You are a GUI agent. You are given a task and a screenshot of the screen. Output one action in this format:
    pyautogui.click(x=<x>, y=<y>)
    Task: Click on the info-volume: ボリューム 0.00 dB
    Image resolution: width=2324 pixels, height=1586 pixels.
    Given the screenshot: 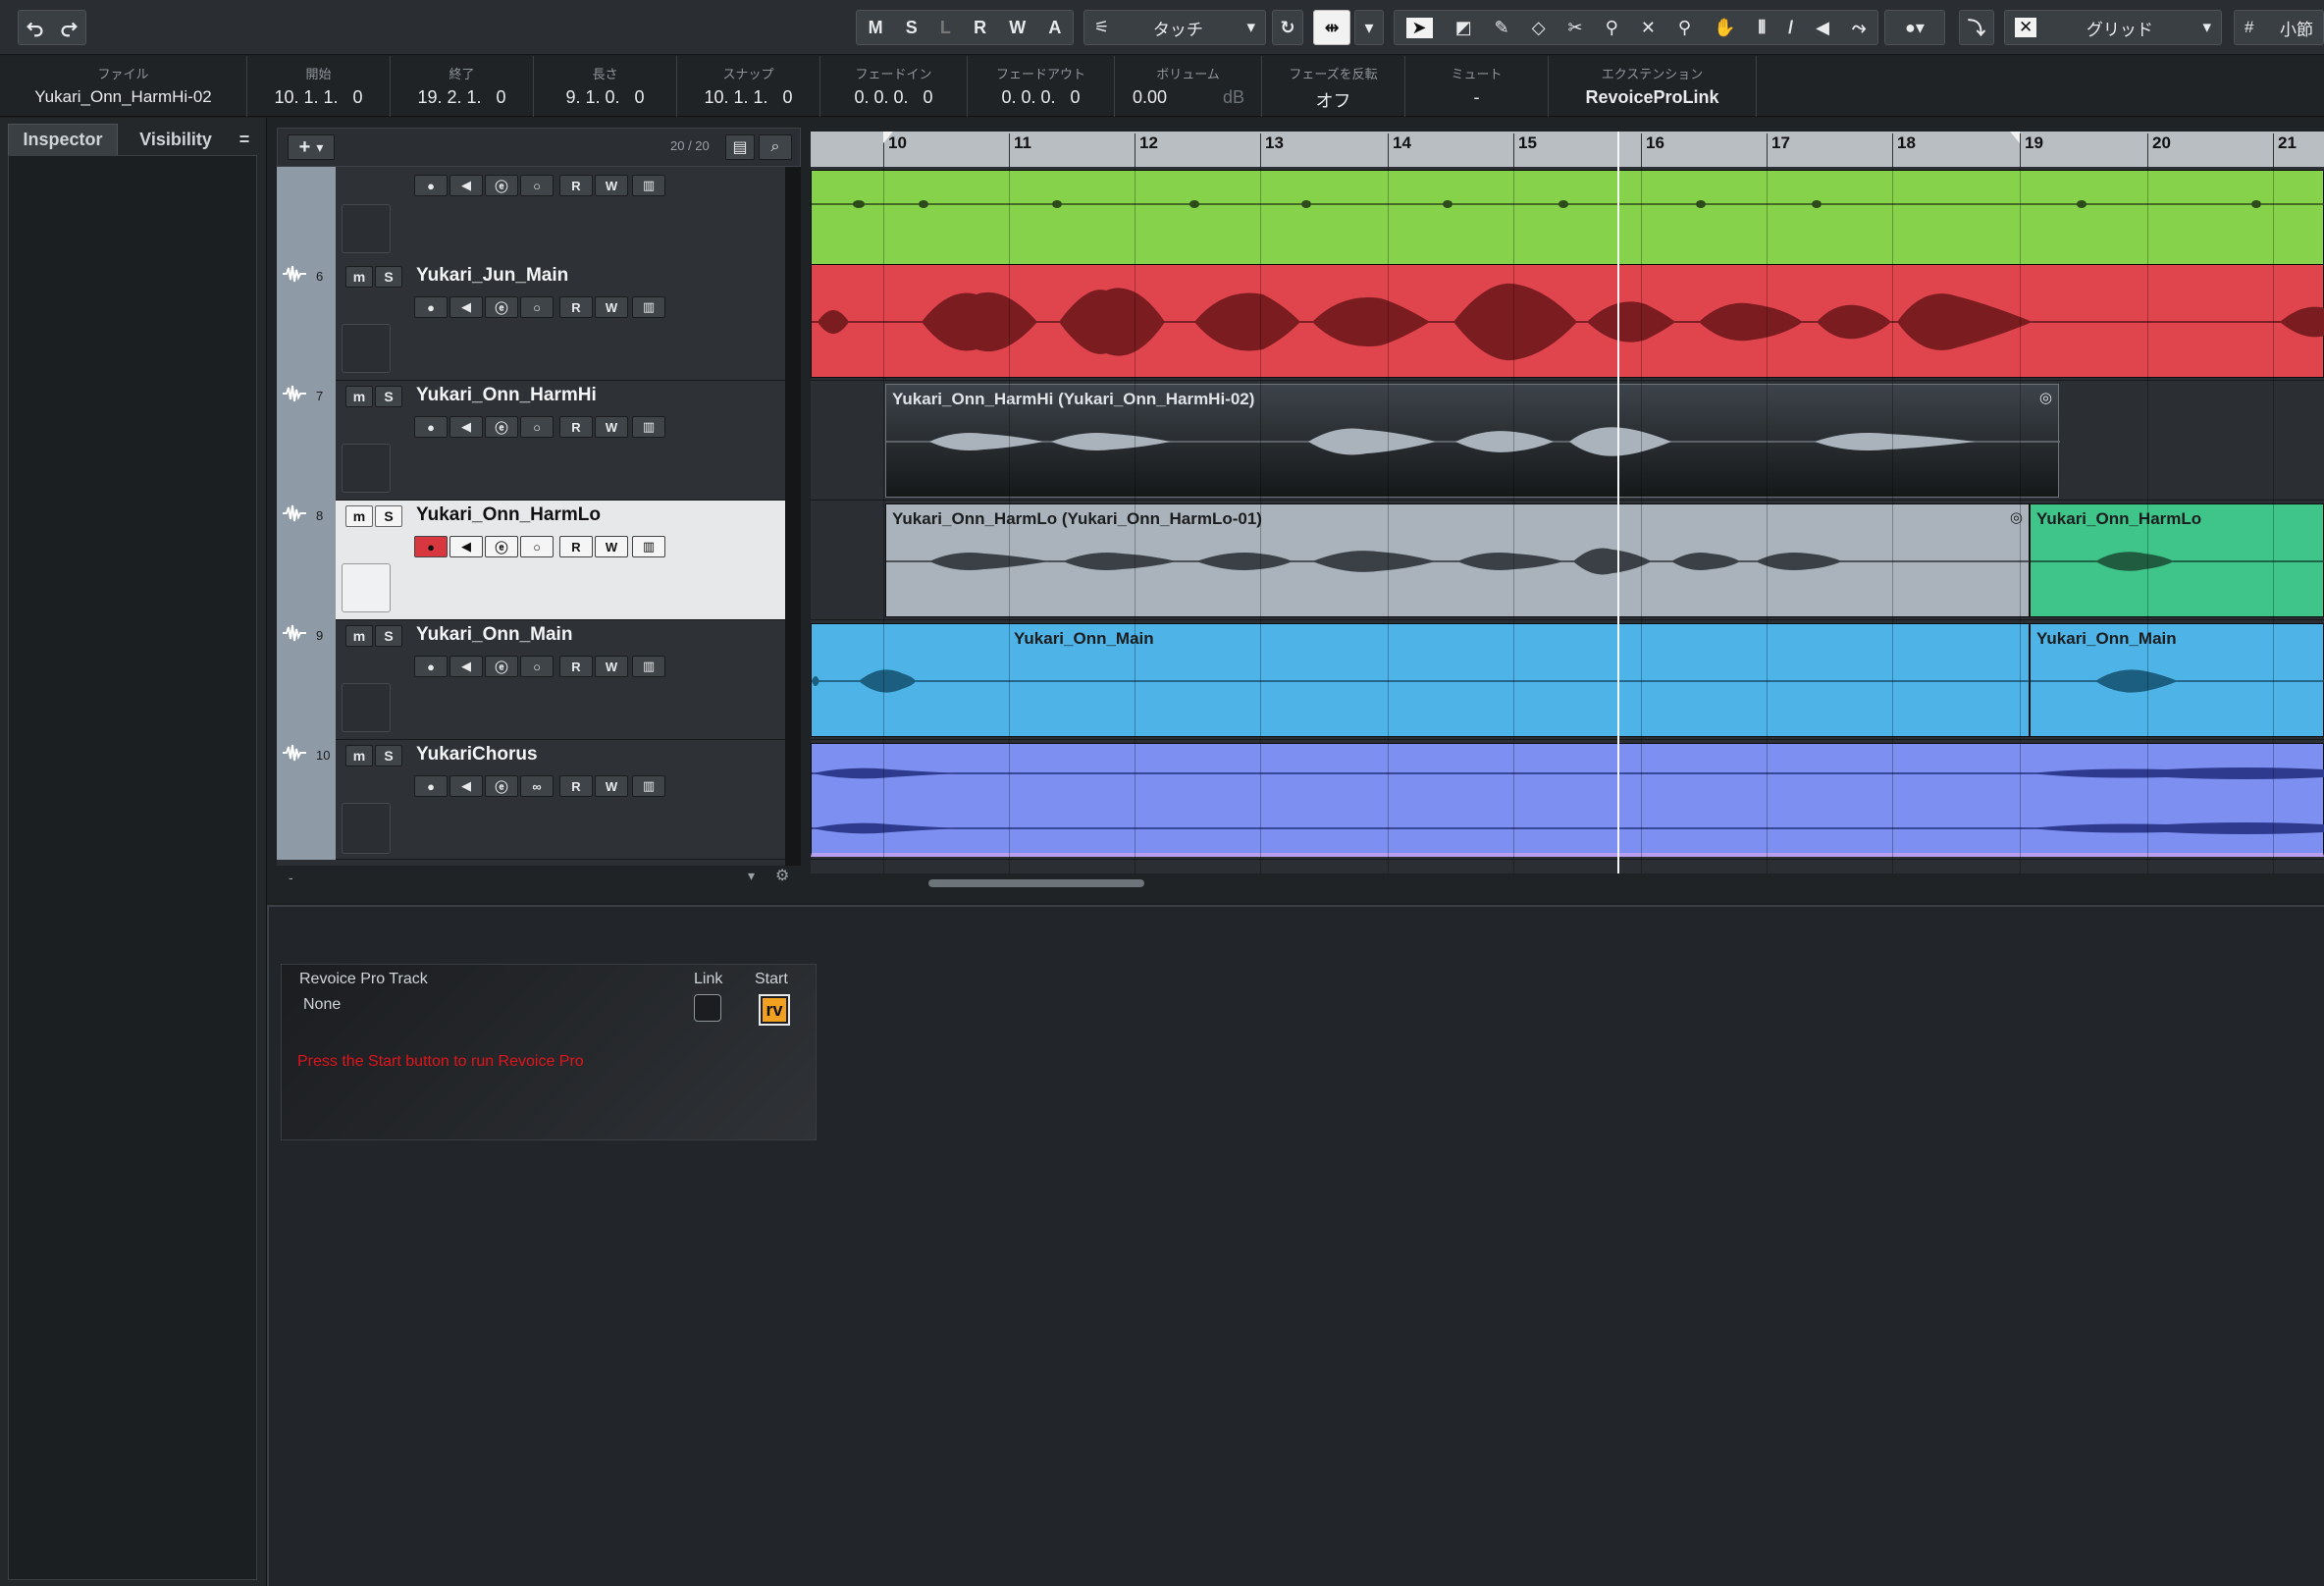 What is the action you would take?
    pyautogui.click(x=1189, y=86)
    